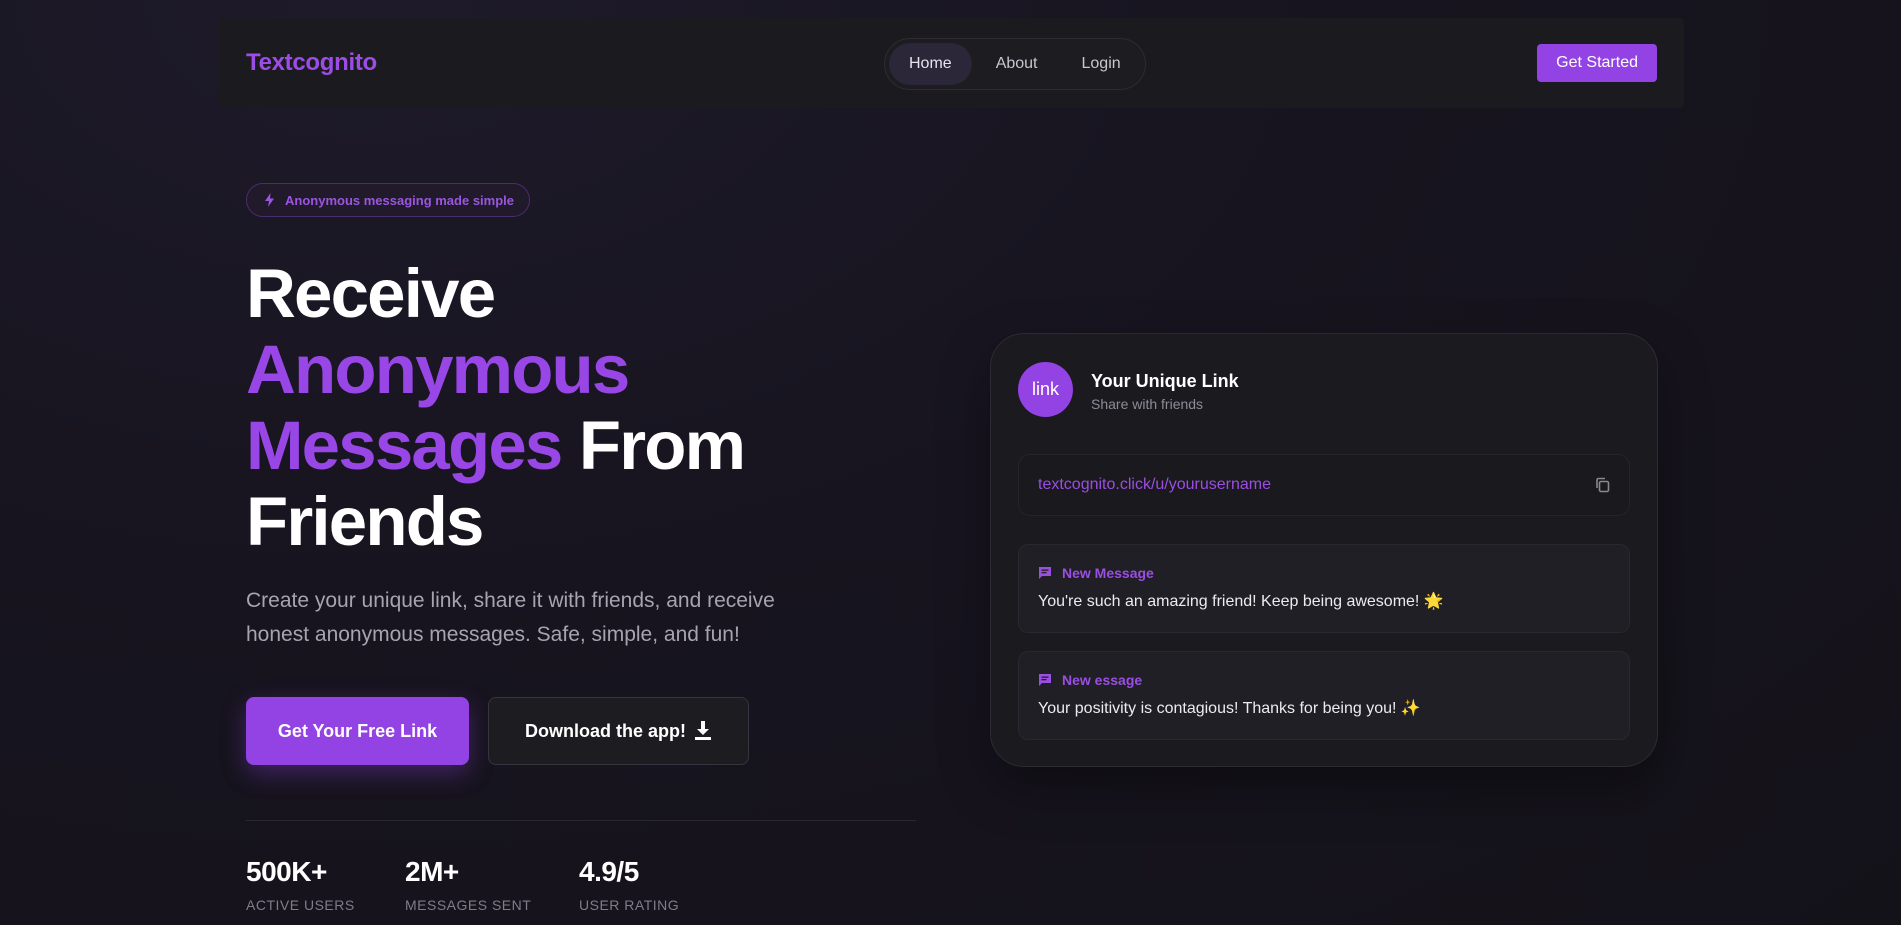  What do you see at coordinates (1154, 485) in the screenshot?
I see `unique-link-text: textcognito.click/u/yourusername` at bounding box center [1154, 485].